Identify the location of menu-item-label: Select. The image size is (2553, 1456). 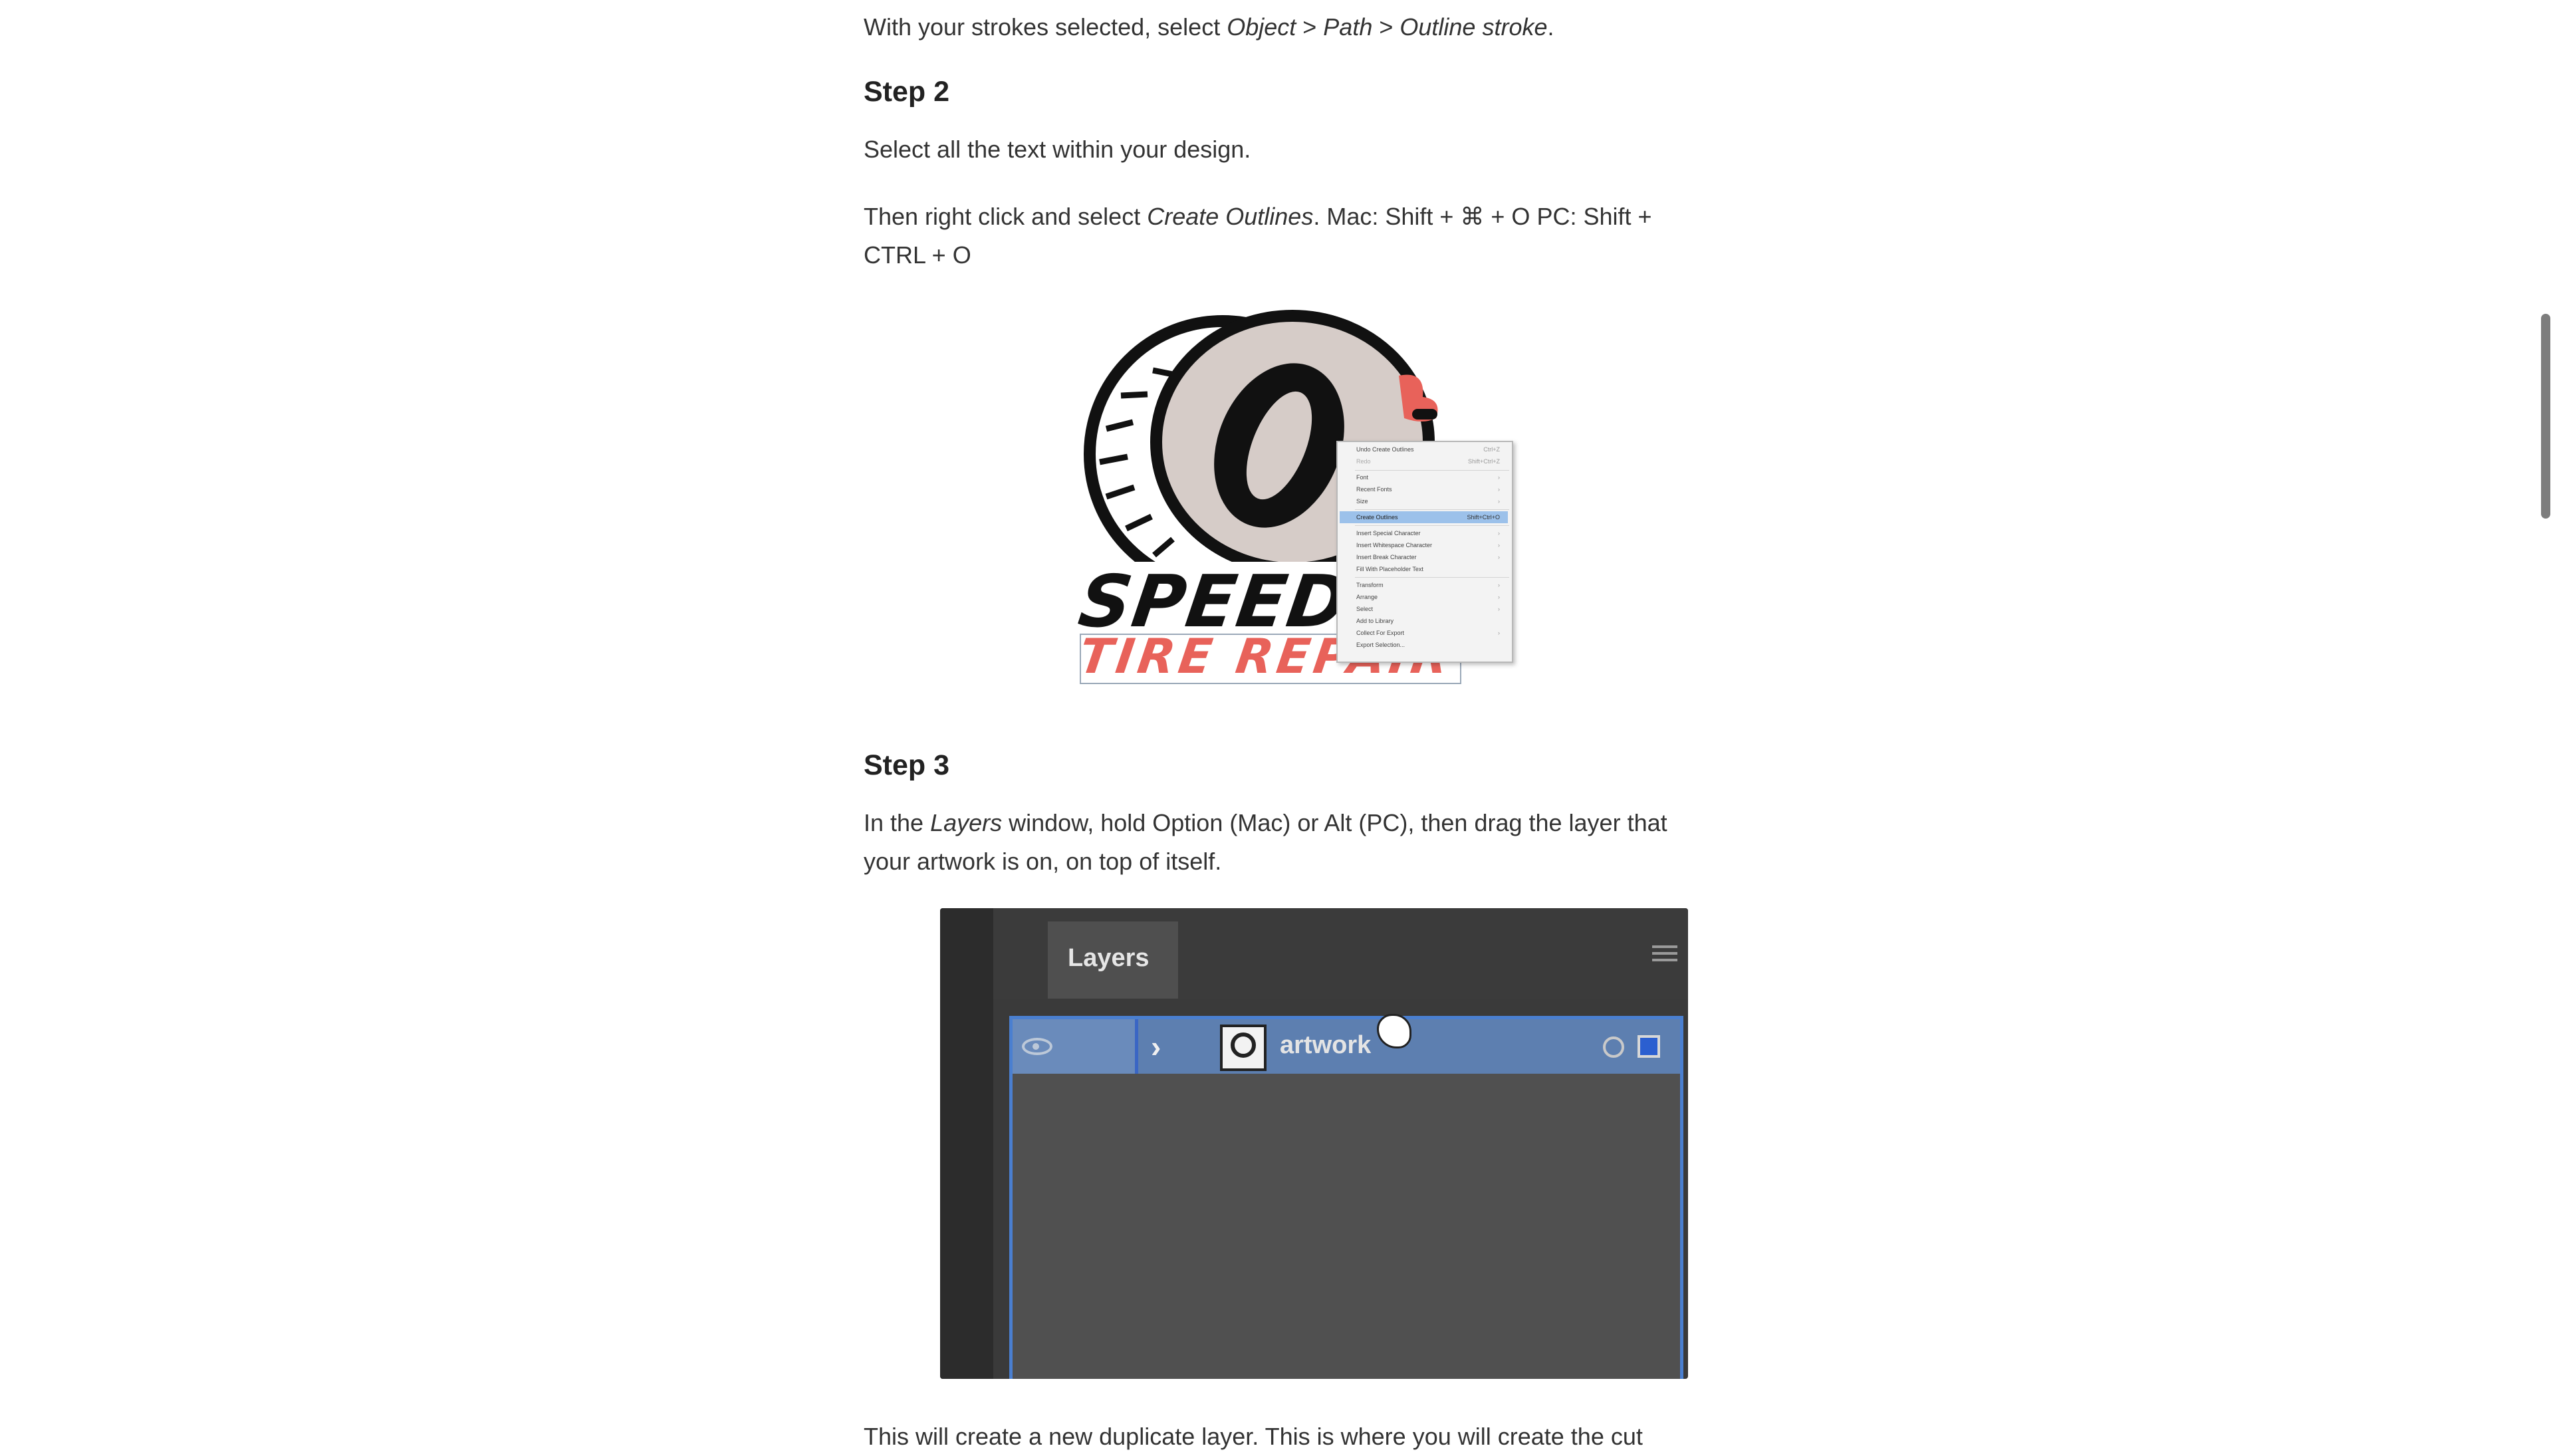
(1365, 609).